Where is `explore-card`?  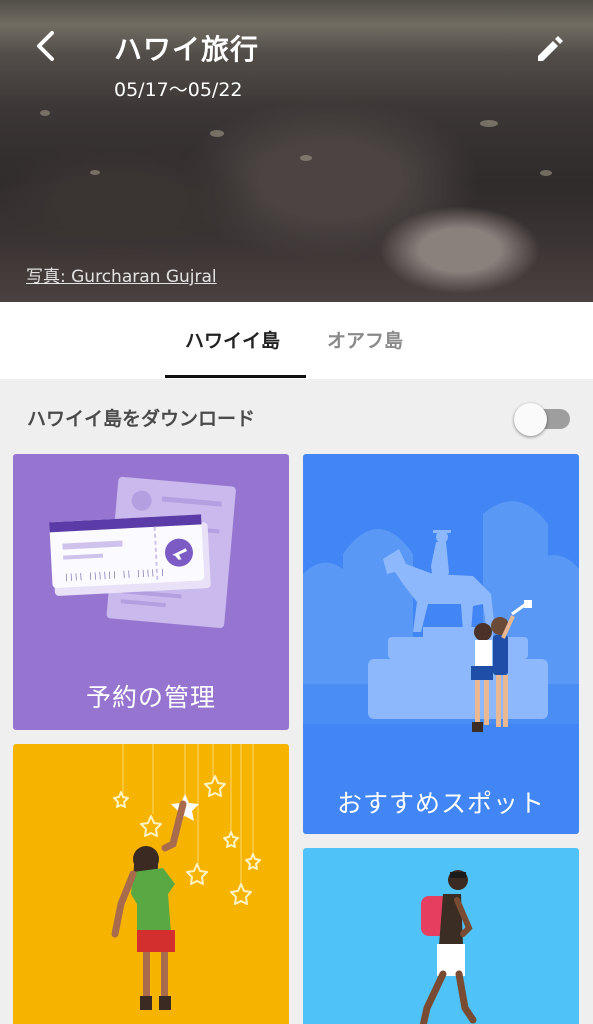
explore-card is located at coordinates (441, 936).